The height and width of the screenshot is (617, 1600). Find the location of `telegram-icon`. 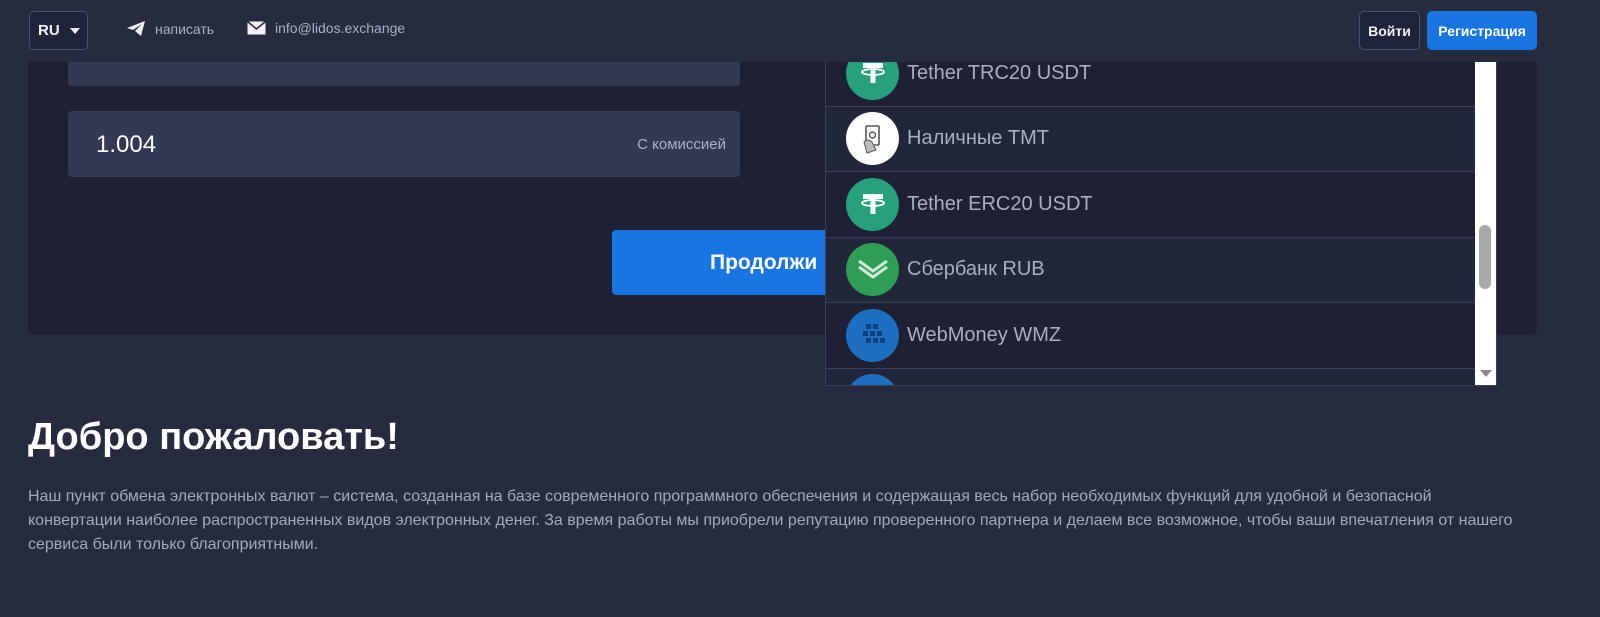

telegram-icon is located at coordinates (136, 28).